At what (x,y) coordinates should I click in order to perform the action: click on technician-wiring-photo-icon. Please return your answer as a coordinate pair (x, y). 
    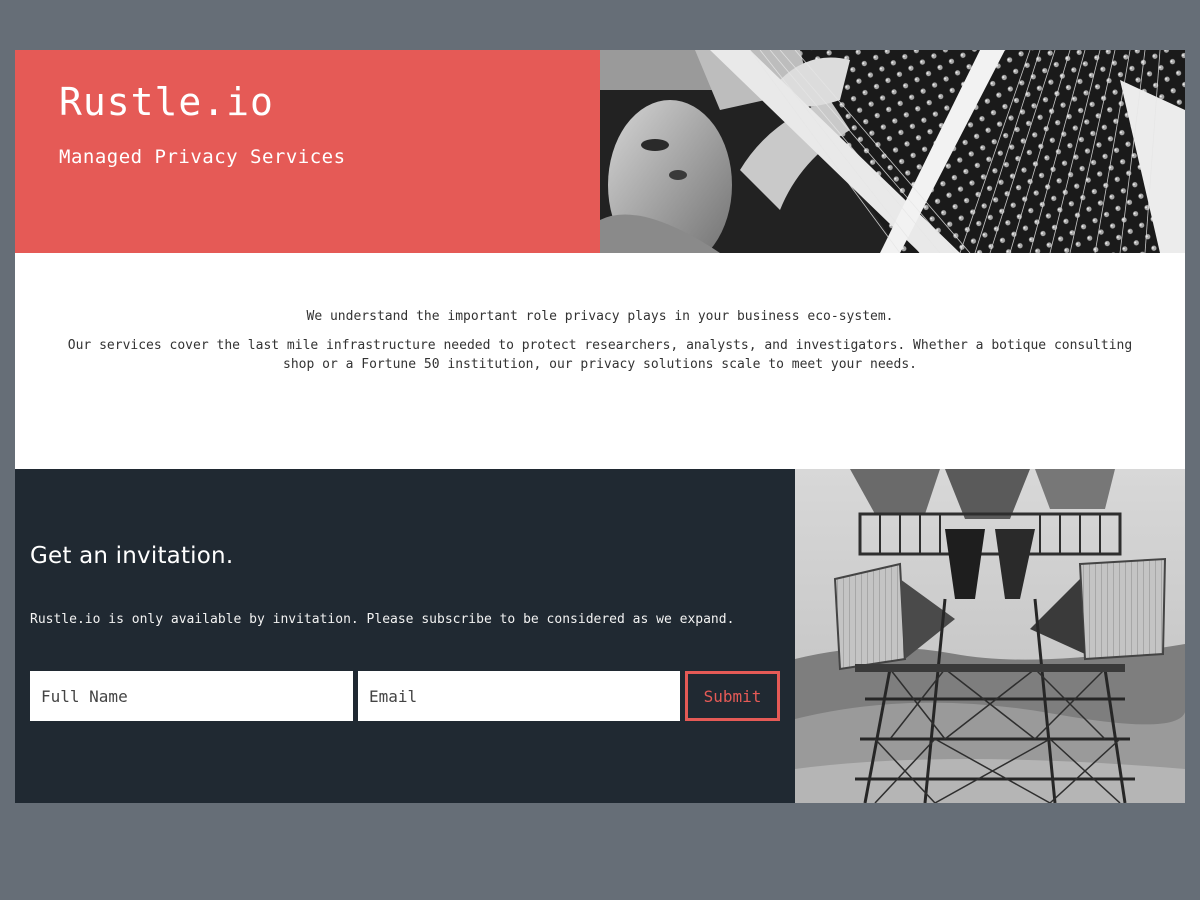
    Looking at the image, I should click on (892, 151).